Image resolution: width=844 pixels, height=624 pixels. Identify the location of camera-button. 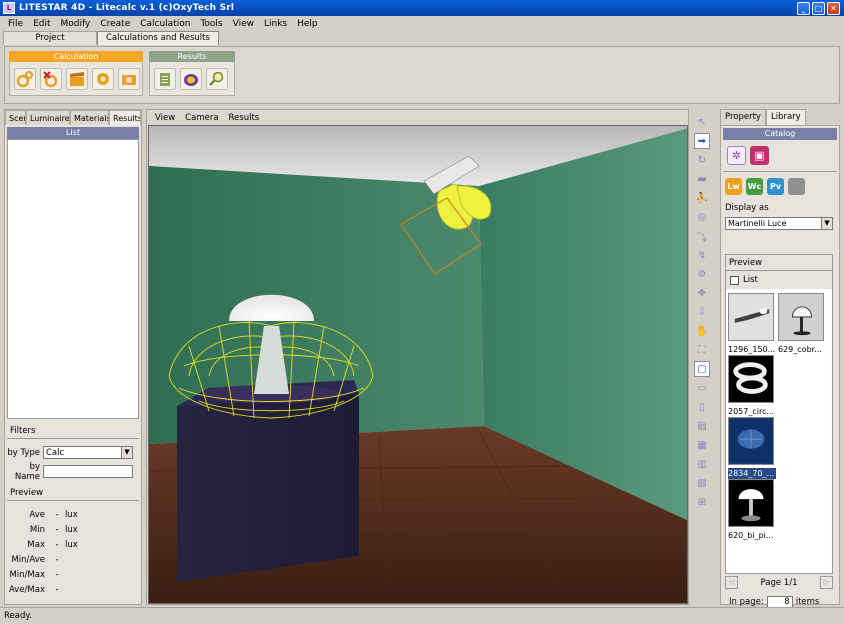
(129, 78).